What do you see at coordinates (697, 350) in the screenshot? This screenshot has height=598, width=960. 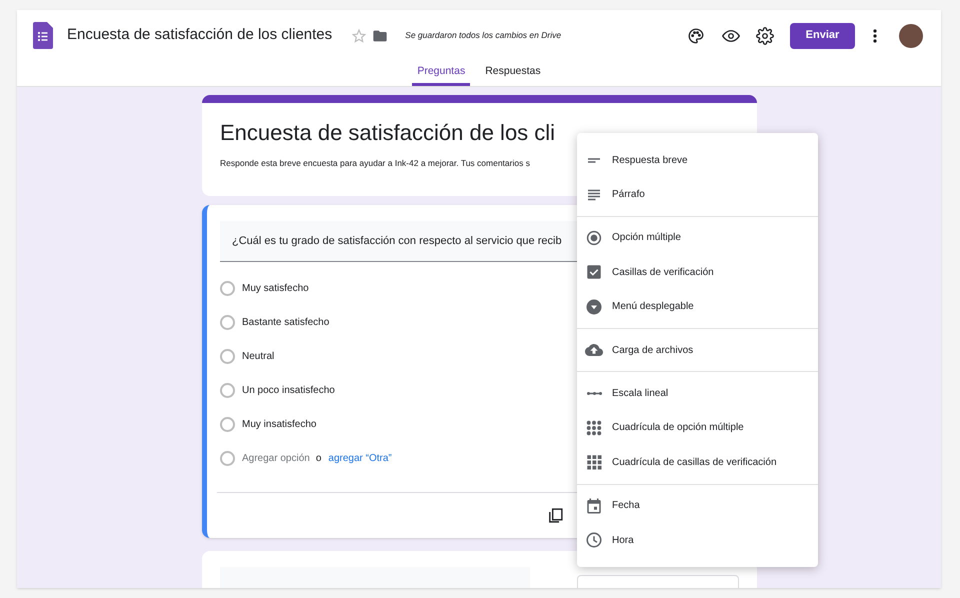 I see `menu-item: Carga de archivos` at bounding box center [697, 350].